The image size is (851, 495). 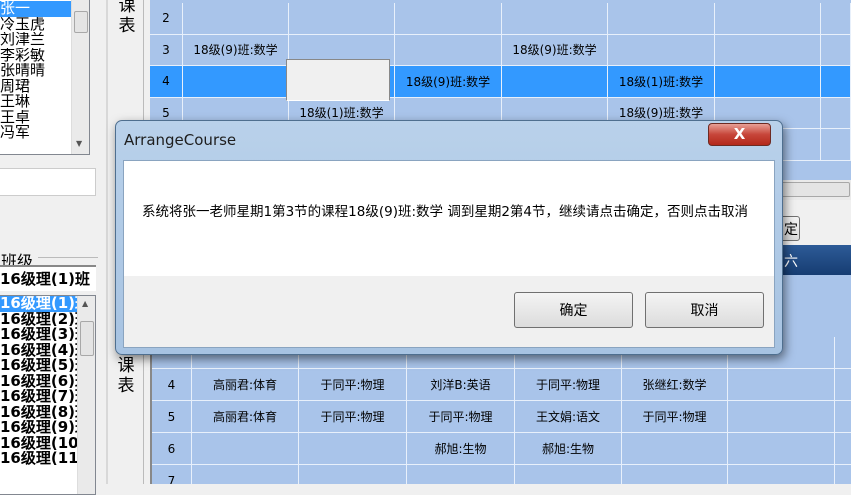 I want to click on class-list-item: 16级理(4)班, so click(x=39, y=351).